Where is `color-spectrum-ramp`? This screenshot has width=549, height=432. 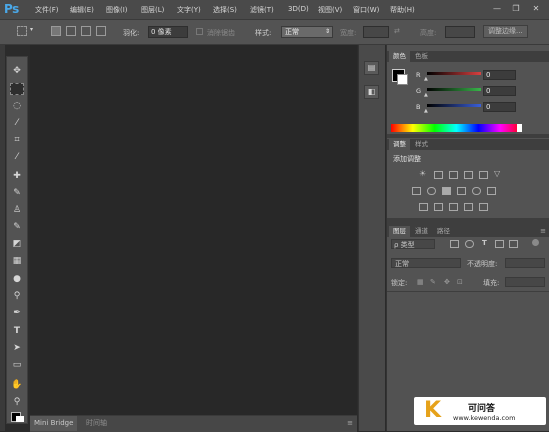 color-spectrum-ramp is located at coordinates (456, 128).